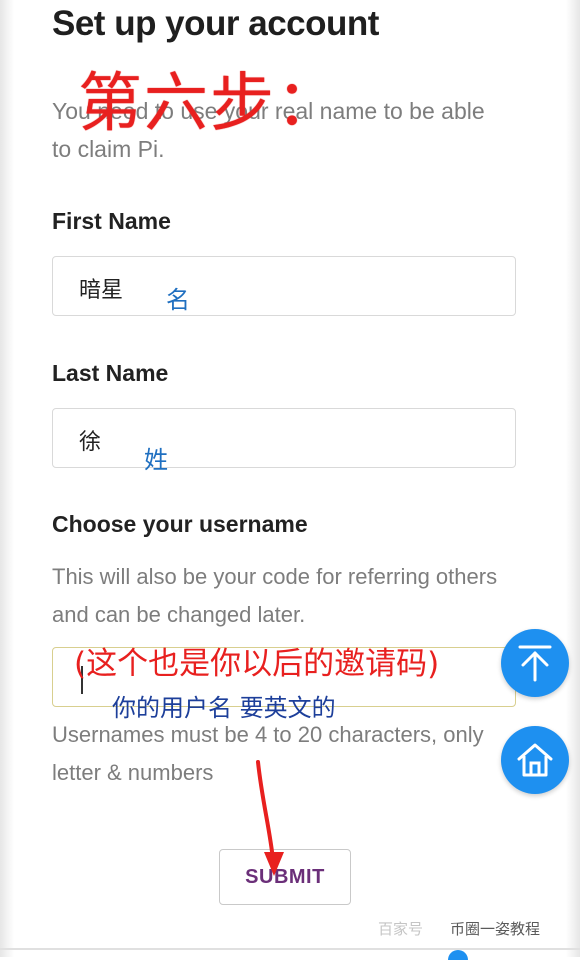 This screenshot has width=580, height=960. Describe the element at coordinates (180, 524) in the screenshot. I see `username-label: Choose your username` at that location.